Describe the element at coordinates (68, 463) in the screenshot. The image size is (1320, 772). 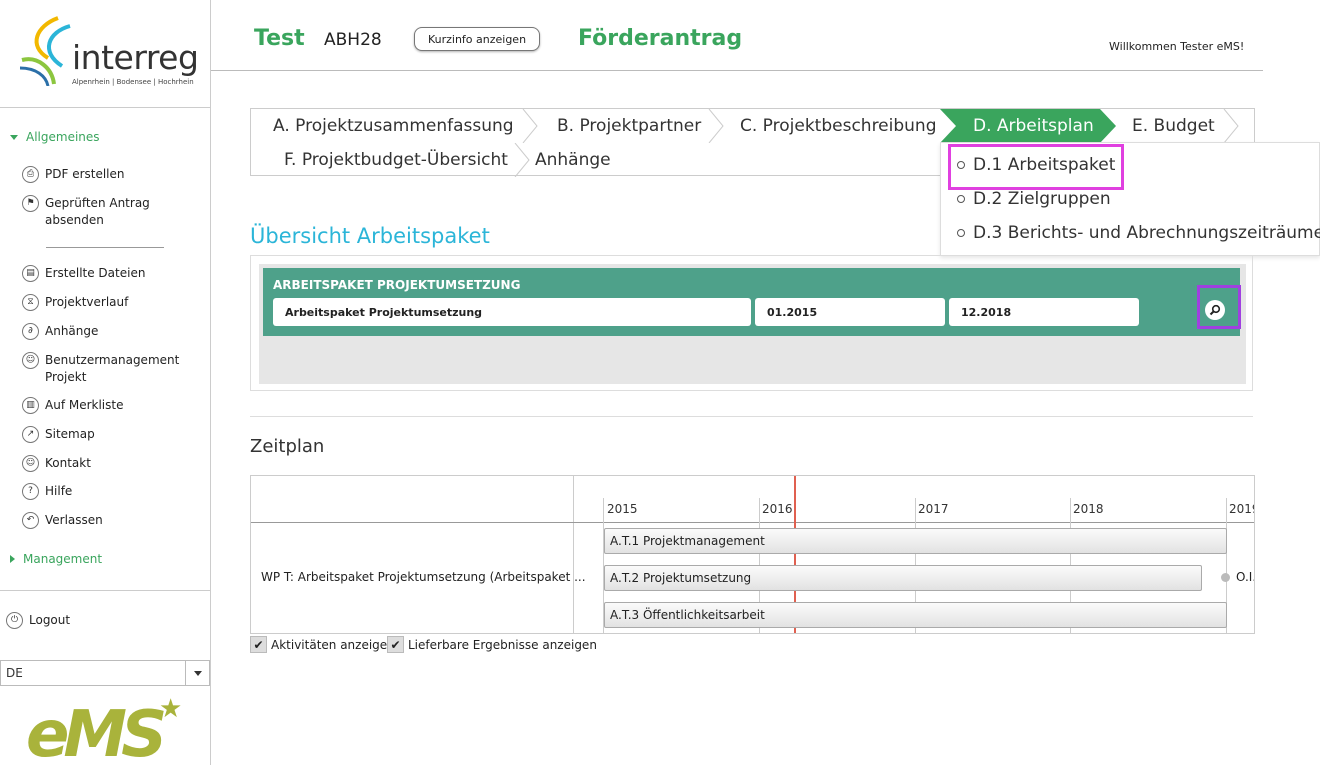
I see `sidebar-item-label: Kontakt` at that location.